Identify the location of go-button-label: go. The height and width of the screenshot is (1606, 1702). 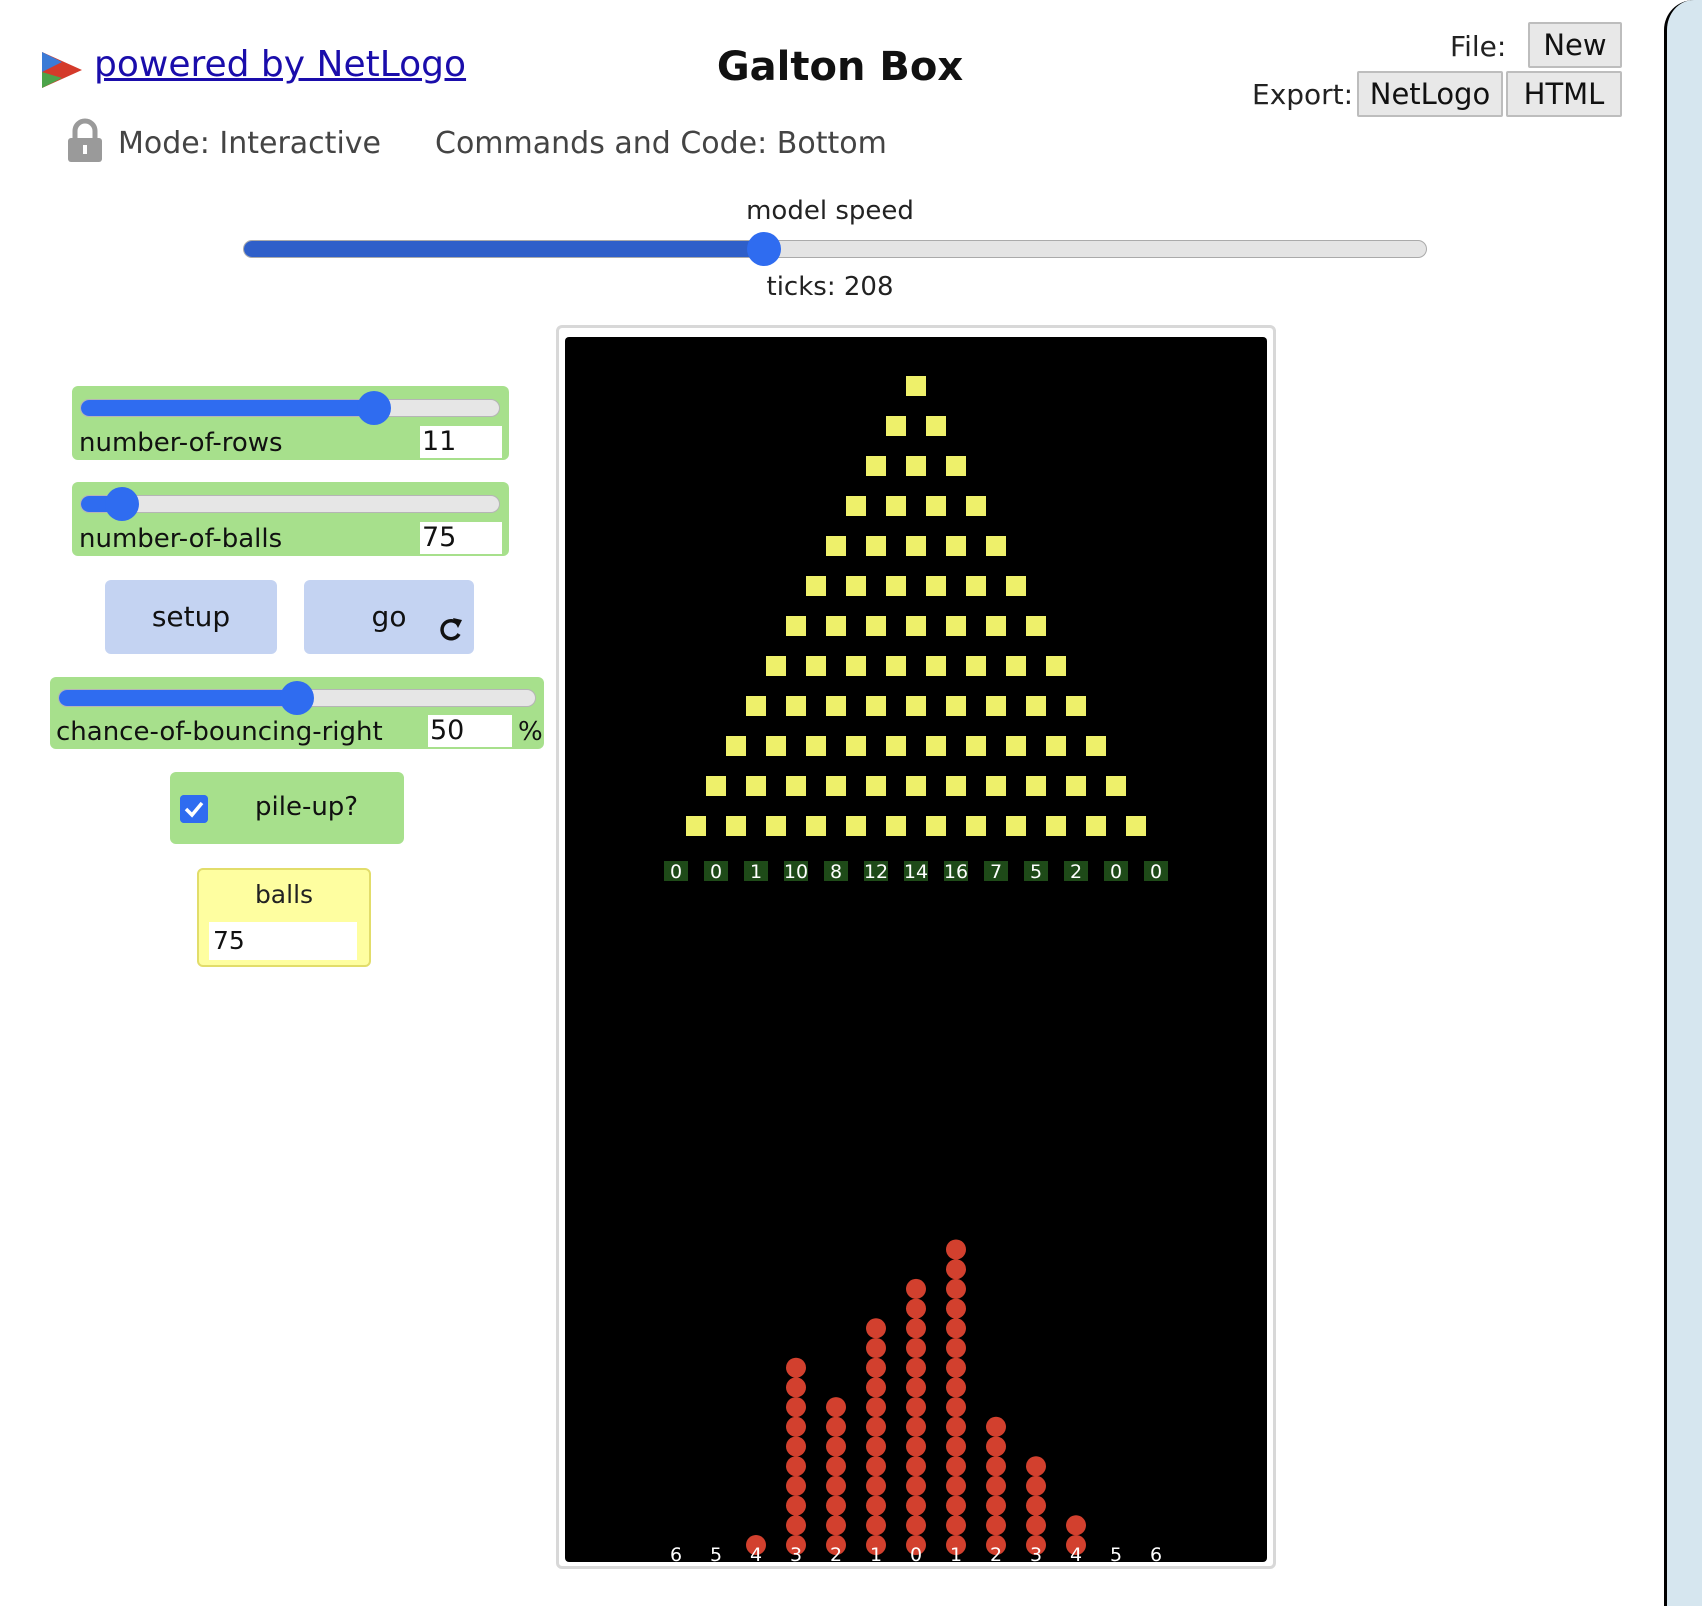
(389, 616).